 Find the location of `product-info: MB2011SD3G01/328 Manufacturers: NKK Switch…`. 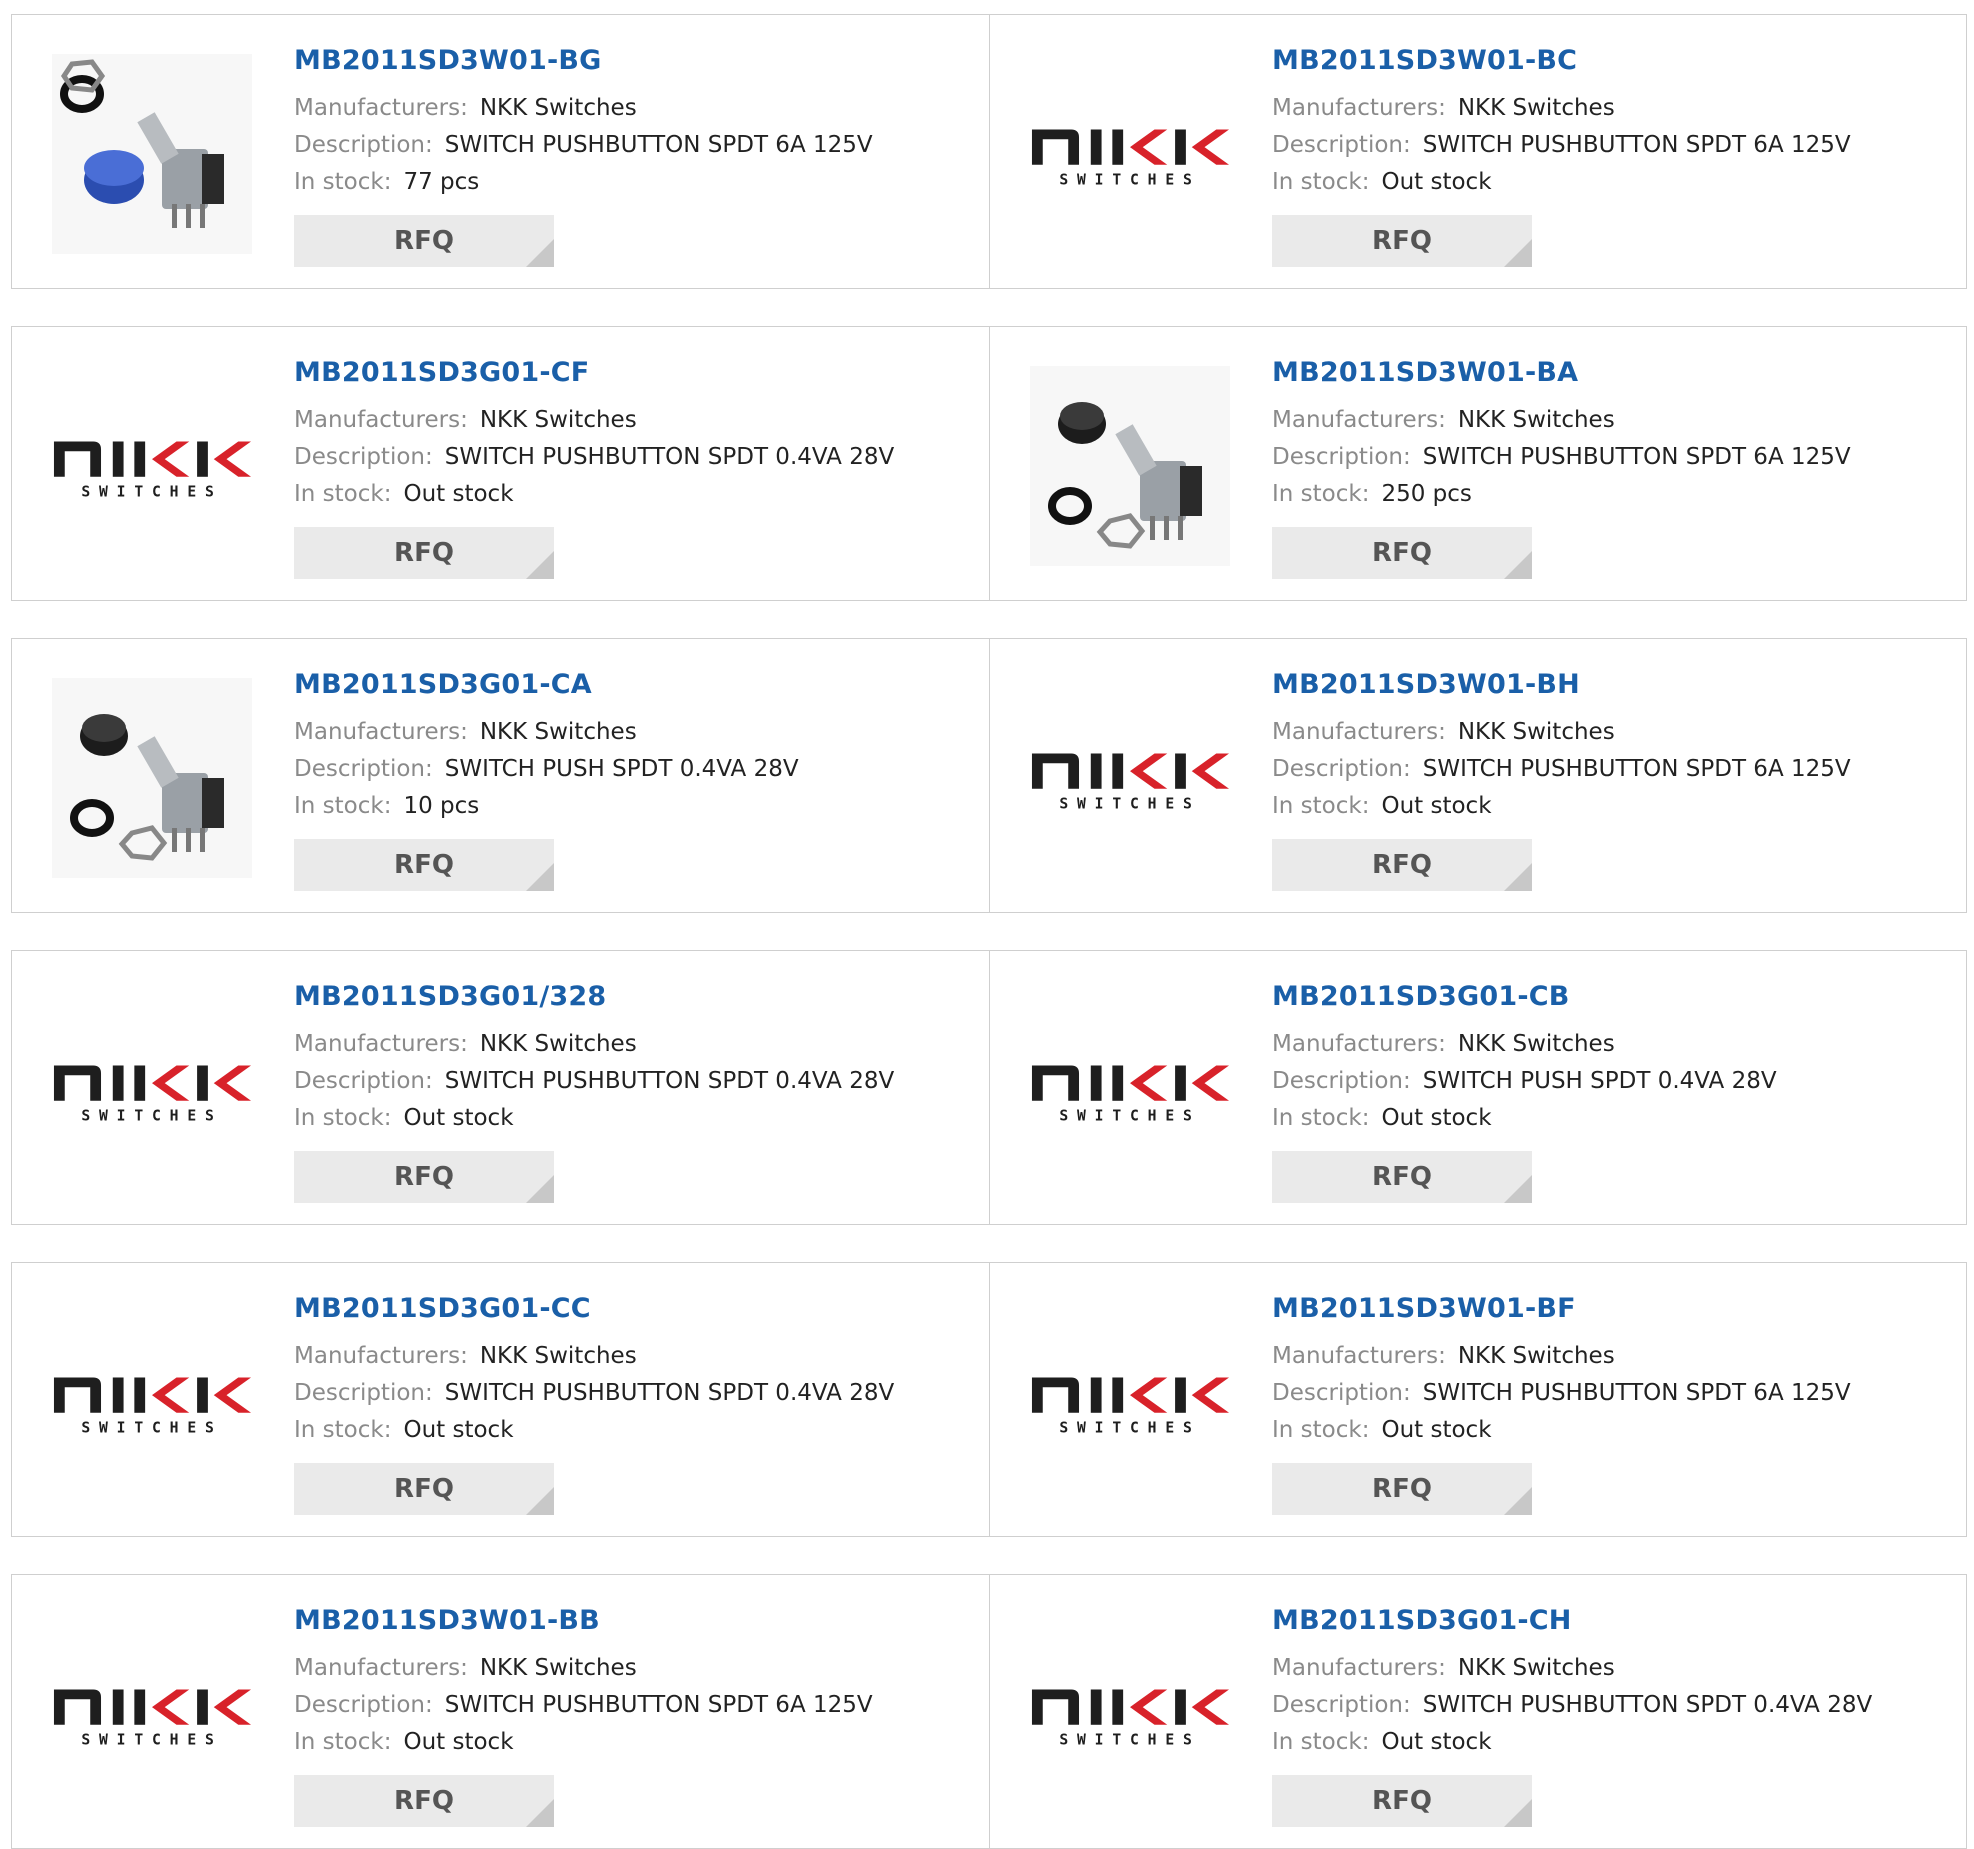

product-info: MB2011SD3G01/328 Manufacturers: NKK Switch… is located at coordinates (594, 1092).